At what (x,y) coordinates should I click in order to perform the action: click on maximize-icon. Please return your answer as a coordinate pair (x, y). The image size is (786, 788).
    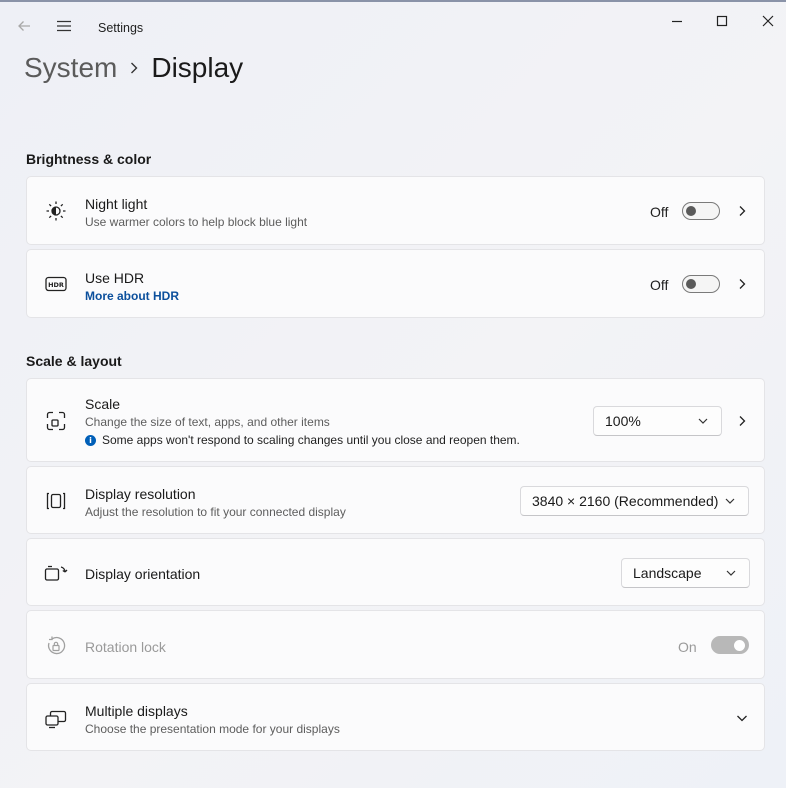
    Looking at the image, I should click on (722, 21).